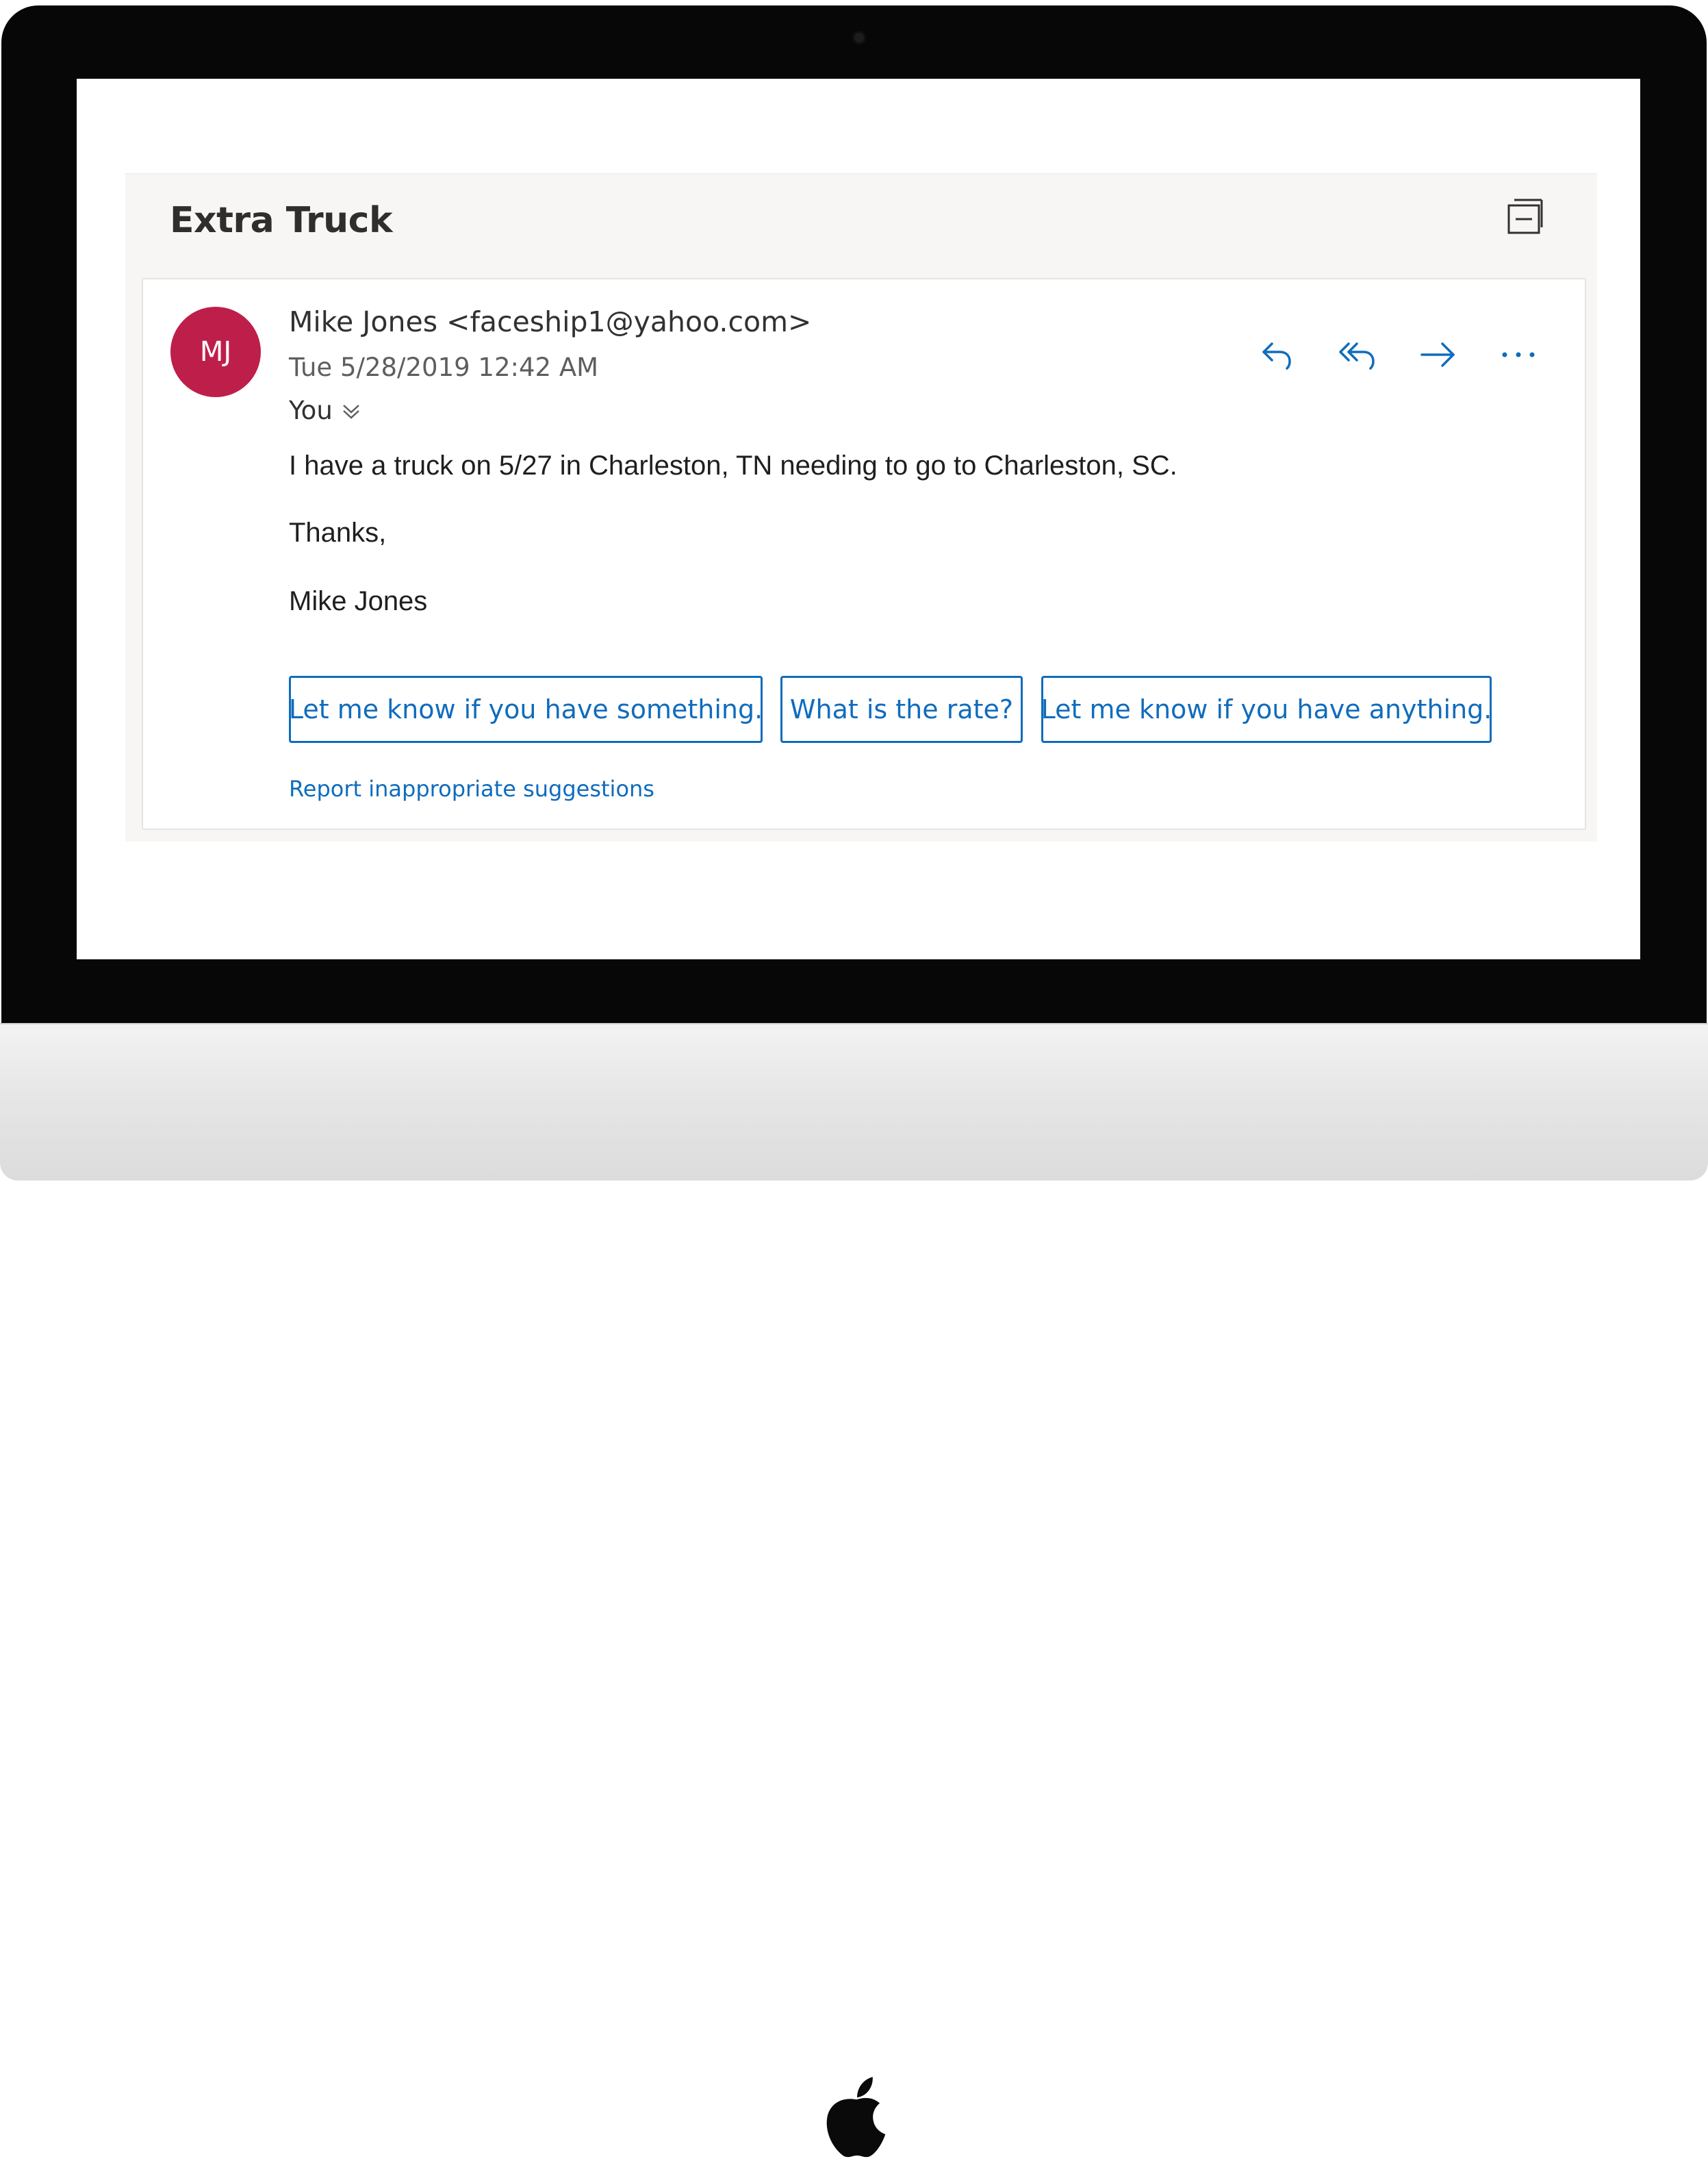 This screenshot has width=1708, height=2159. What do you see at coordinates (350, 411) in the screenshot?
I see `chevron-down-icon` at bounding box center [350, 411].